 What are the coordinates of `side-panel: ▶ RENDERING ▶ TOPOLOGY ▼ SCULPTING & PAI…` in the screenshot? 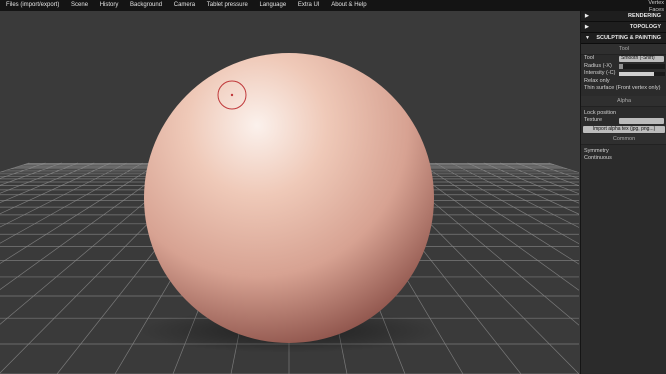 It's located at (623, 192).